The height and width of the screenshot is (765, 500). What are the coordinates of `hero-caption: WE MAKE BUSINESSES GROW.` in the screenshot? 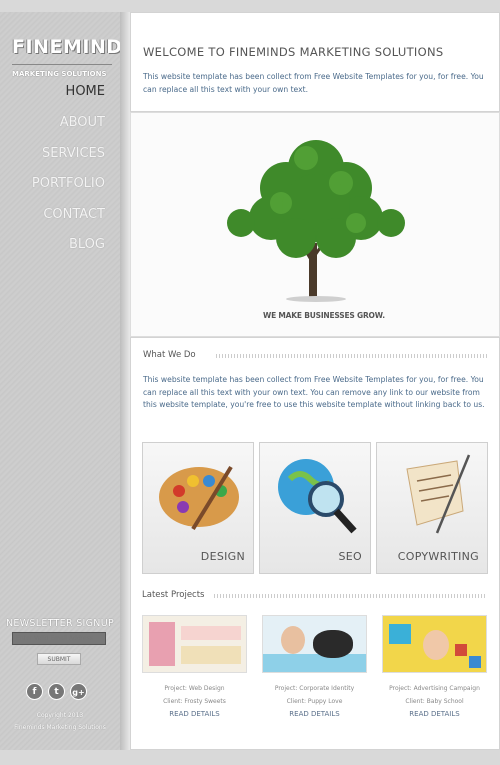 It's located at (324, 315).